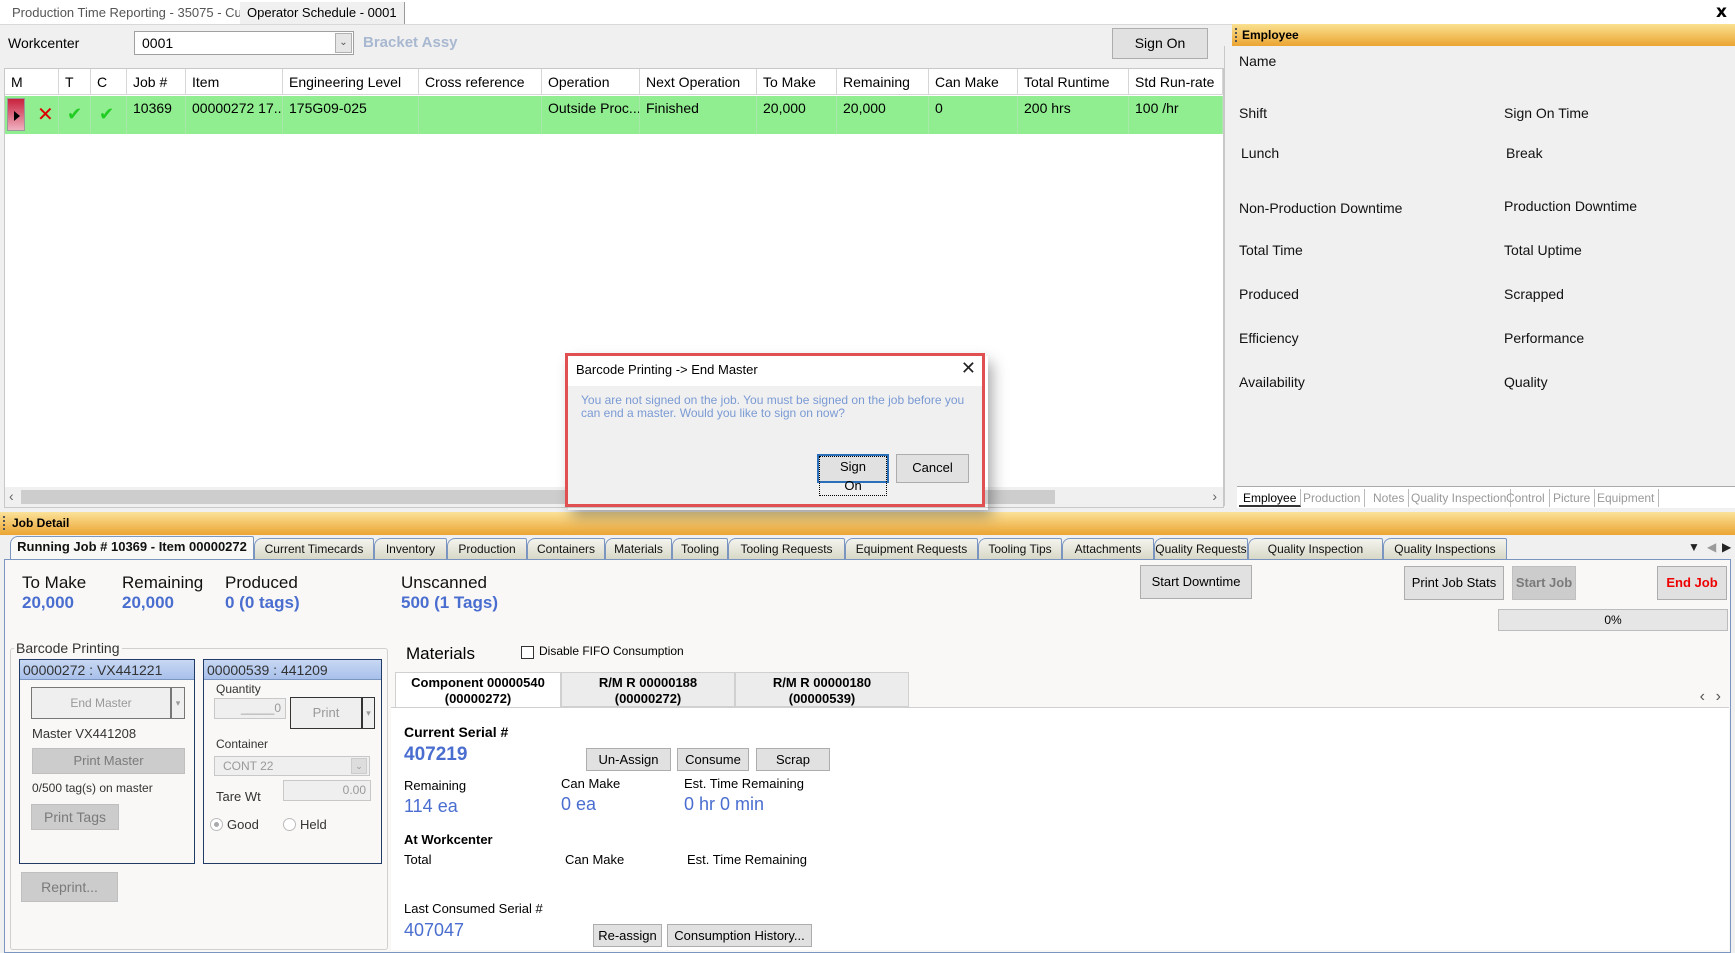  I want to click on tab-quality-inspection: Quality Inspection, so click(1459, 498).